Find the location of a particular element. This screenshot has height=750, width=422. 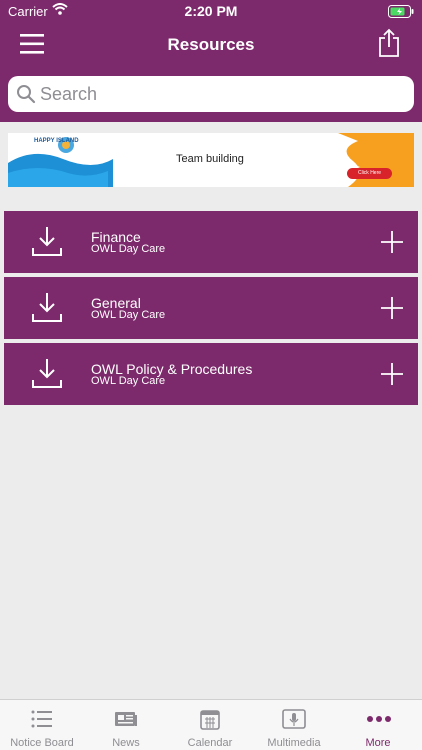

tab-multimedia: Multimedia is located at coordinates (294, 725).